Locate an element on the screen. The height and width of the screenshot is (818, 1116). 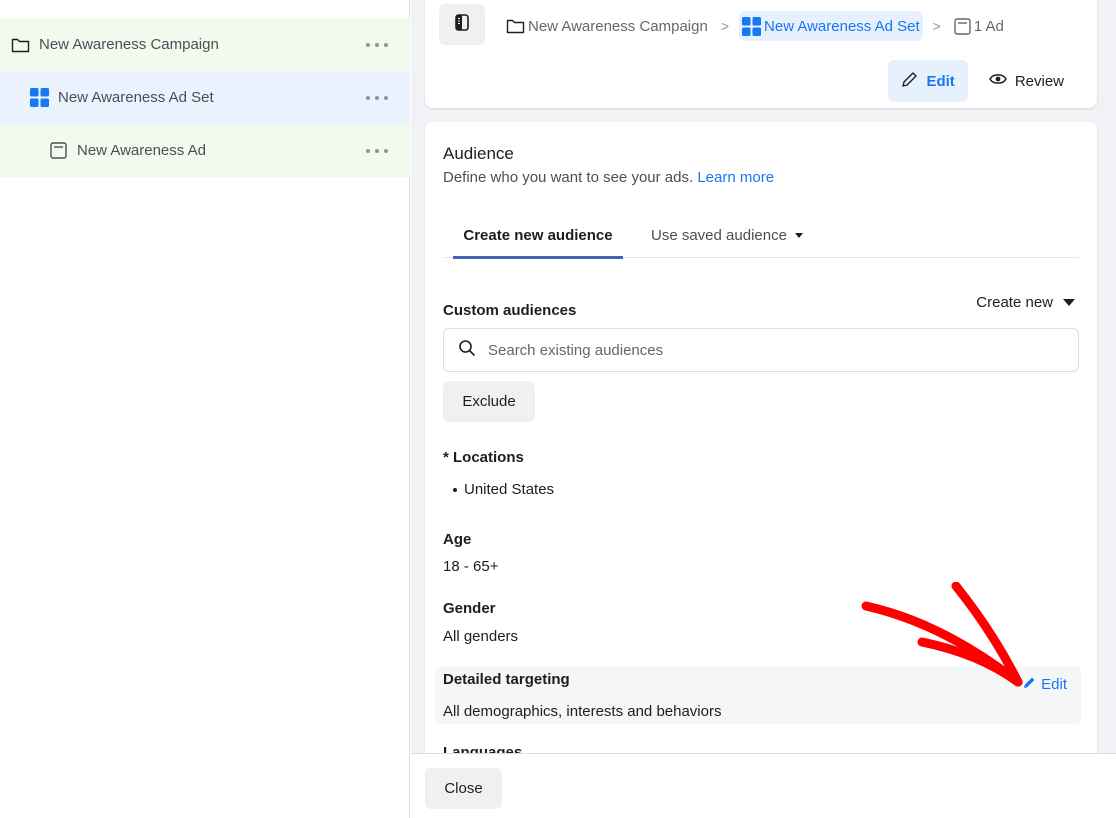
detailed-targeting-edit-button: Edit is located at coordinates (1045, 684).